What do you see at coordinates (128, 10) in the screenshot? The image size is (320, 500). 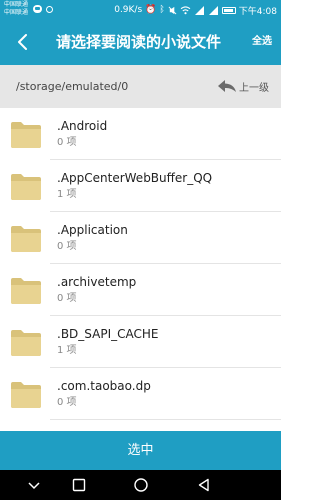 I see `network-speed: 0.9K/s` at bounding box center [128, 10].